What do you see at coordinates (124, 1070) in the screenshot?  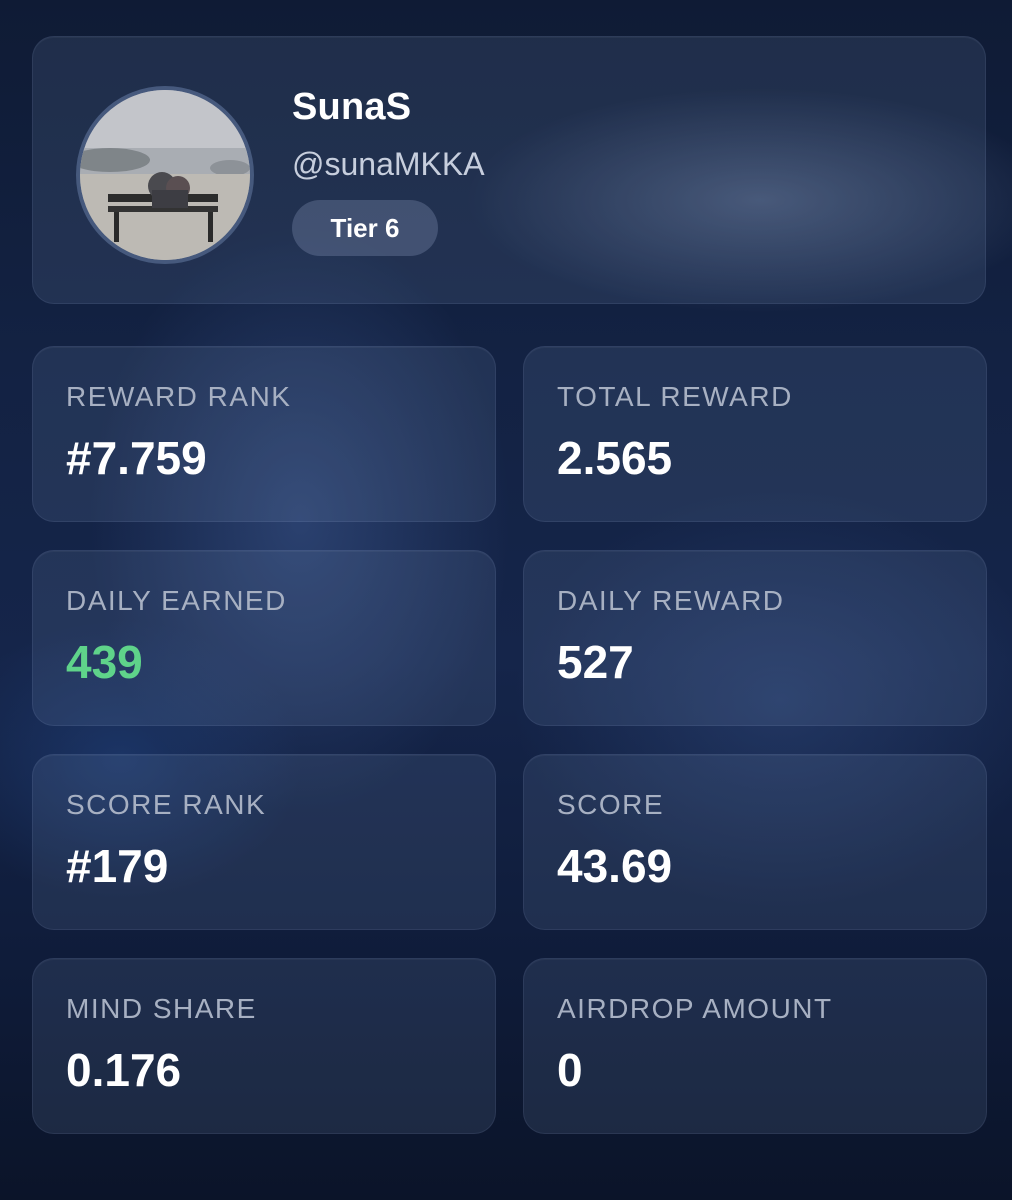 I see `stat-value: 0.176` at bounding box center [124, 1070].